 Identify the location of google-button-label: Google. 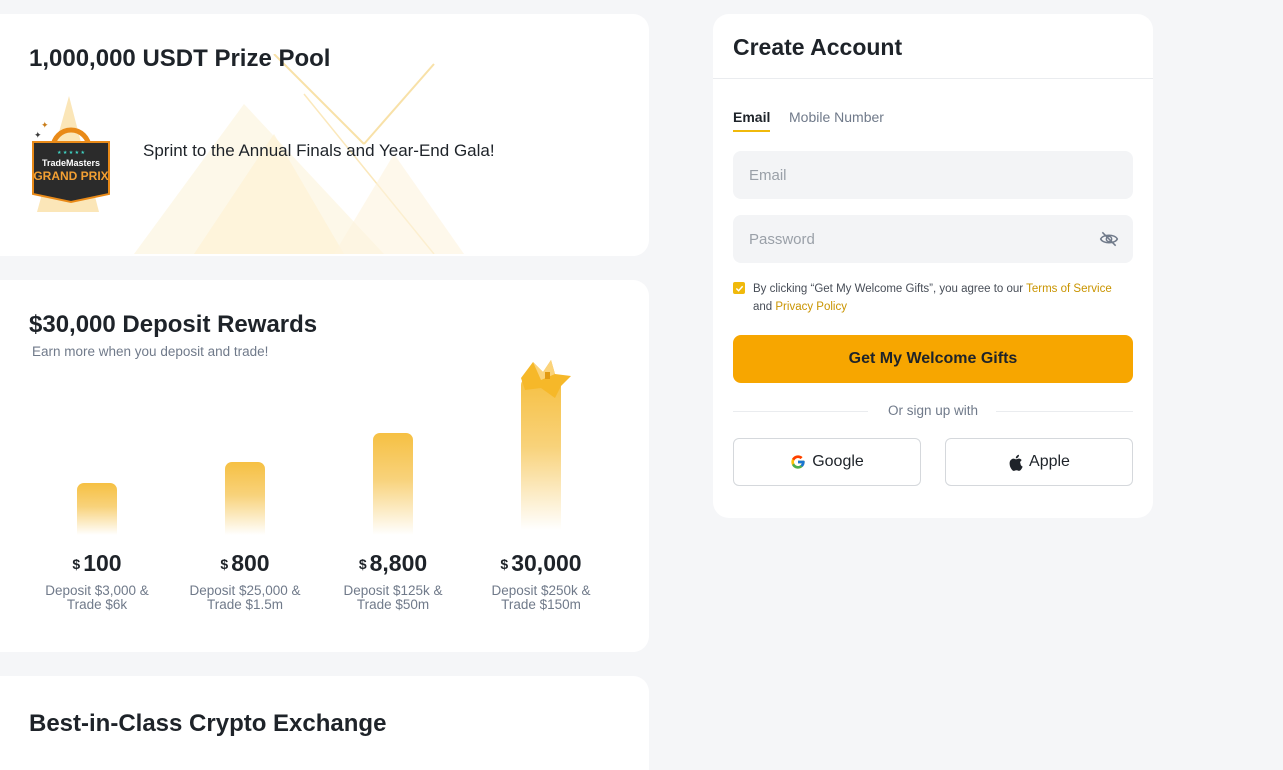
(838, 461).